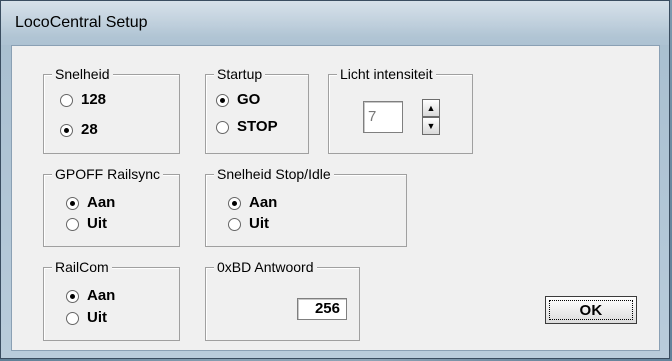  I want to click on startup-option-go: GO, so click(238, 100).